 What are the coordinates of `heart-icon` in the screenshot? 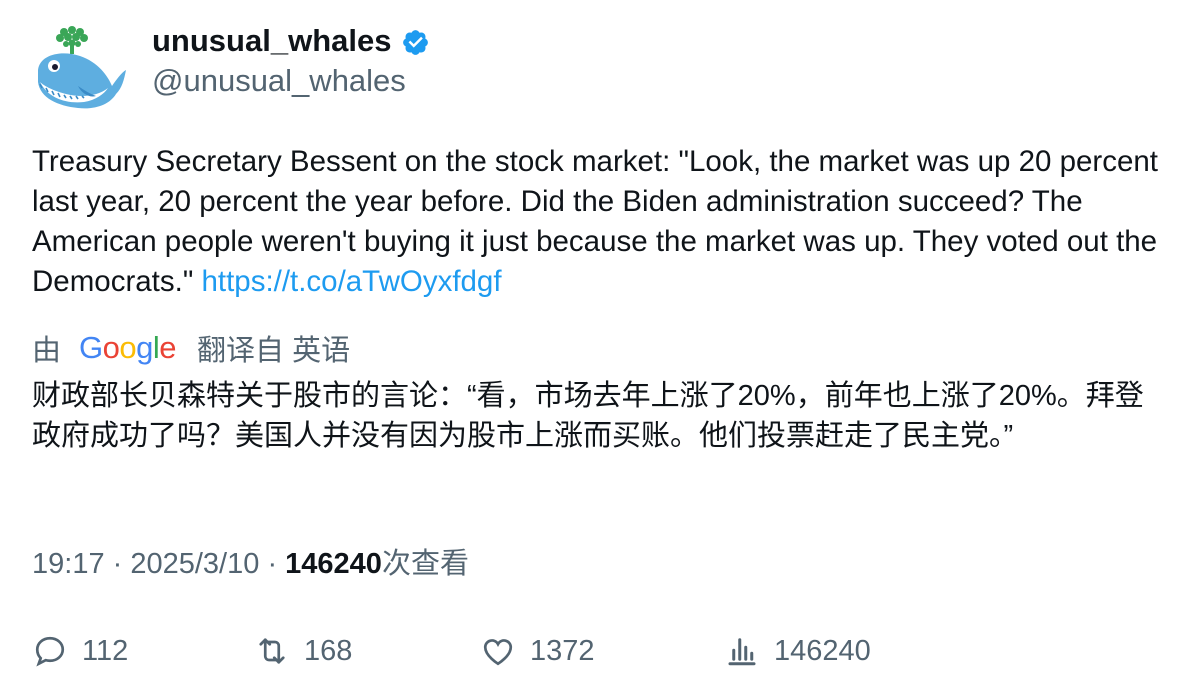 It's located at (498, 652).